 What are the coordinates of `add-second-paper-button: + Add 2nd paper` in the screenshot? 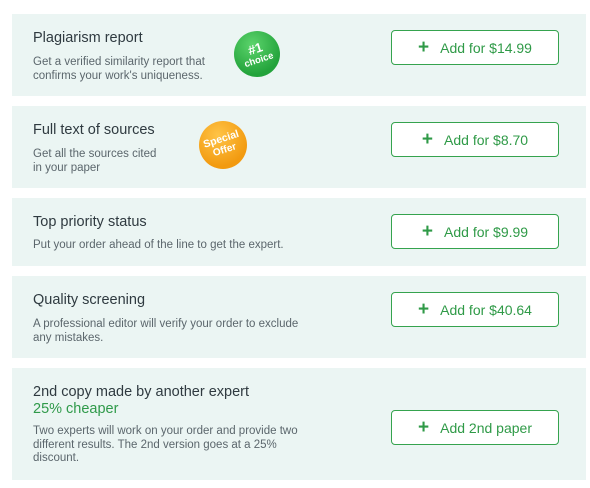 It's located at (475, 427).